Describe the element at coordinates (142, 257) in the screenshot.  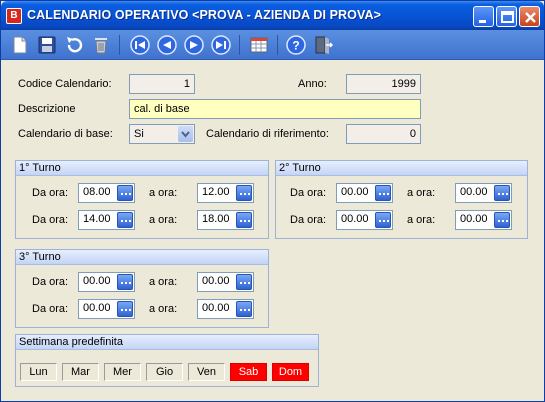
I see `turno-3-title: 3° Turno` at that location.